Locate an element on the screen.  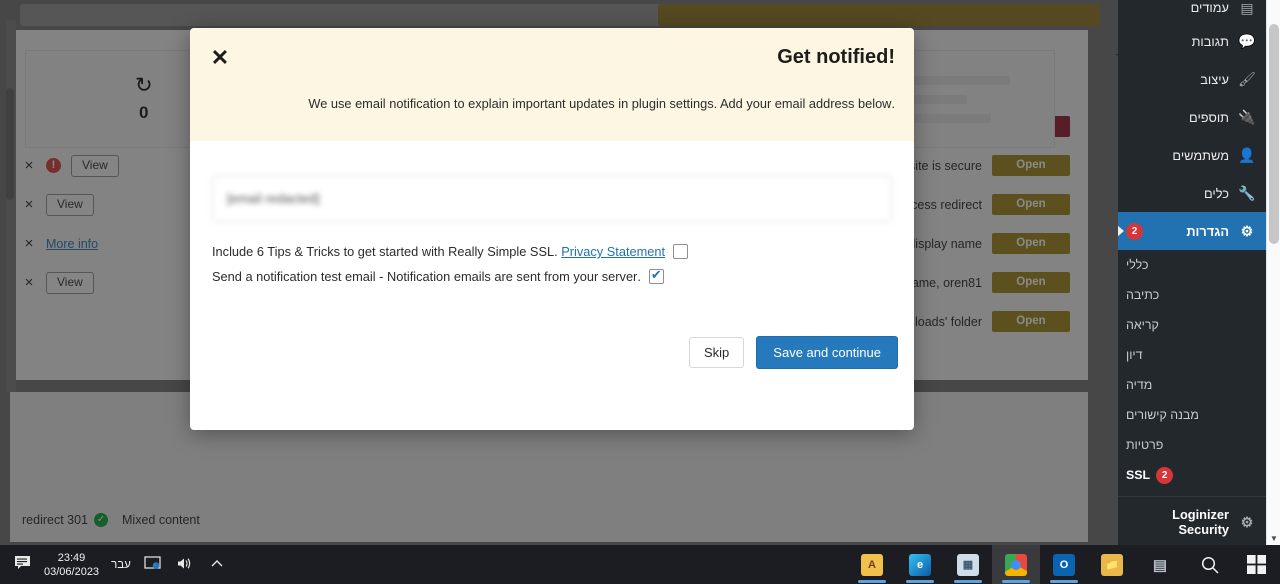
taskbar-app-acrobat-reader: A is located at coordinates (872, 564).